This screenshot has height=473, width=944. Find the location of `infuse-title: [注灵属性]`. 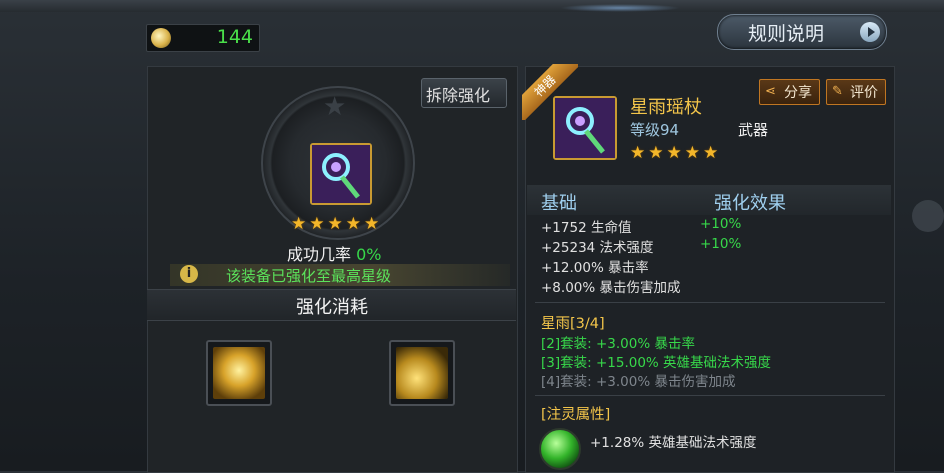

infuse-title: [注灵属性] is located at coordinates (576, 415).